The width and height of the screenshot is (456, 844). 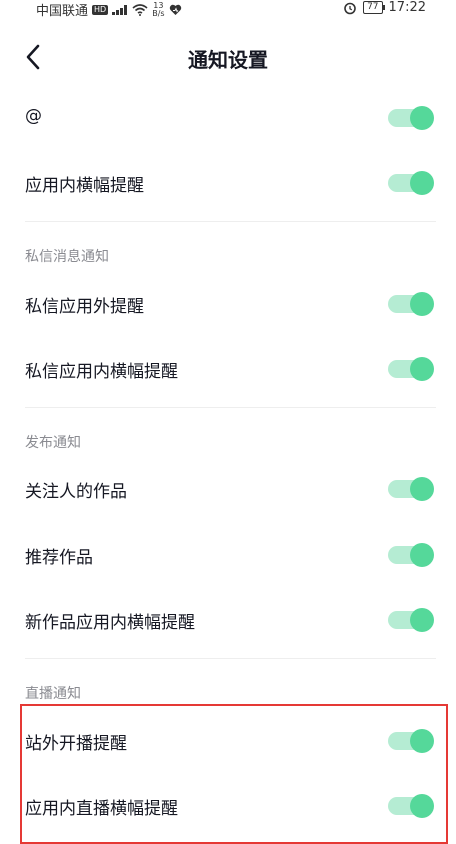 I want to click on status-left: 中国联通 HD 13 B/s, so click(x=109, y=9).